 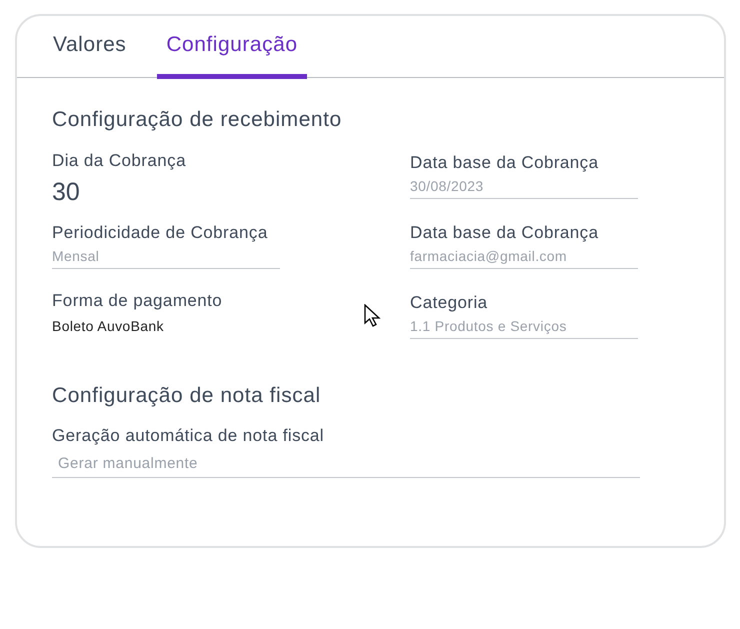 What do you see at coordinates (197, 120) in the screenshot?
I see `section-title: Configuração de recebimento` at bounding box center [197, 120].